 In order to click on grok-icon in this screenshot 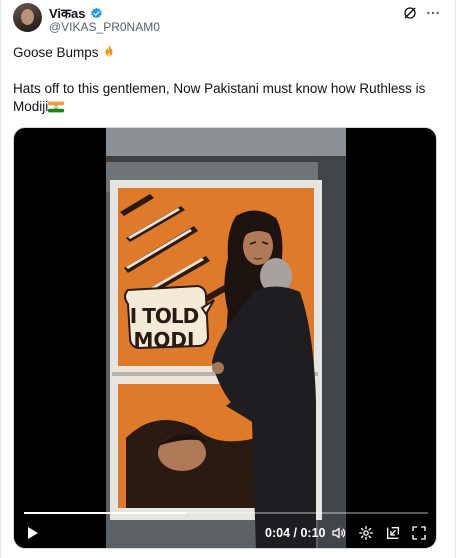, I will do `click(410, 13)`.